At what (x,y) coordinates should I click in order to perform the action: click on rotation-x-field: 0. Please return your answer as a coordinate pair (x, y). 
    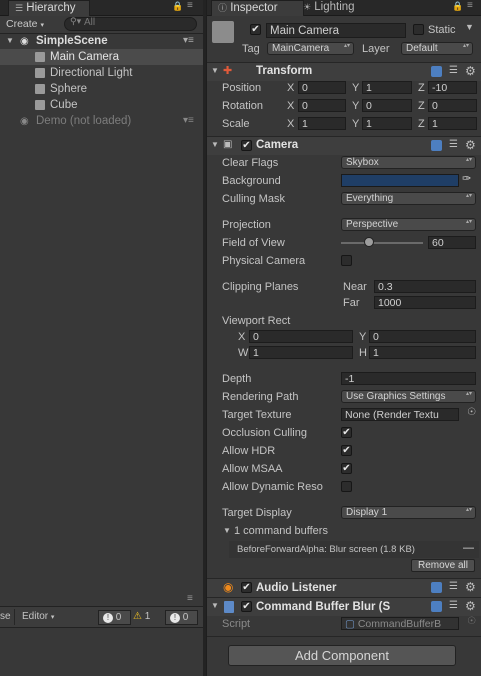
    Looking at the image, I should click on (322, 105).